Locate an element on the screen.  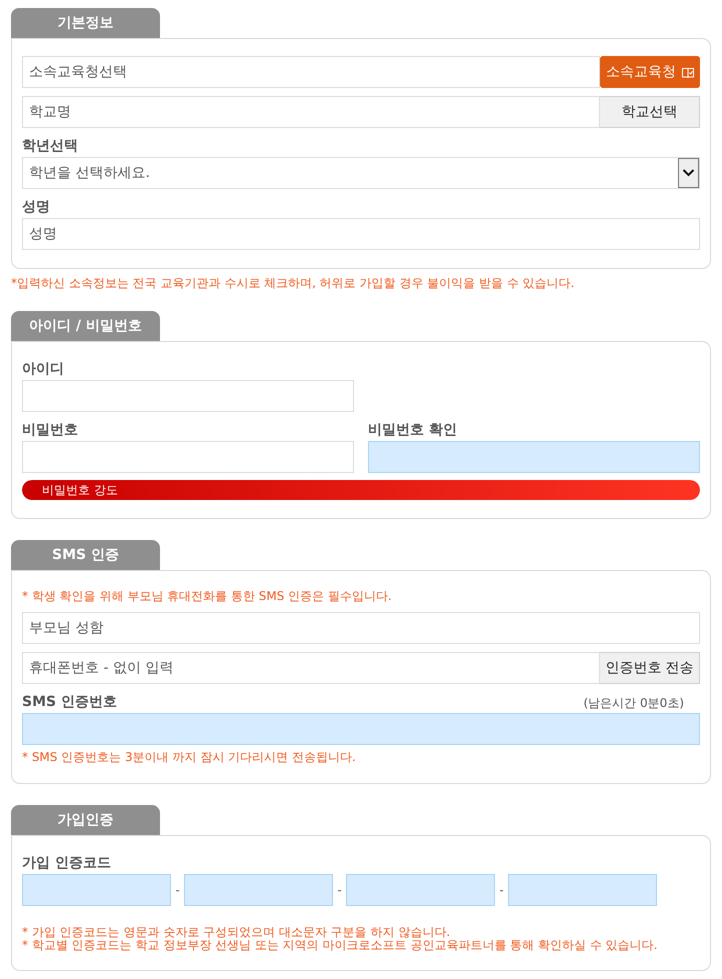
note-text: *입력하신 소속정보는 전국 교육기관과 수시로 체크하며, 허위로 가입할 경우 불이익을 받을 수 있습니다. is located at coordinates (292, 283).